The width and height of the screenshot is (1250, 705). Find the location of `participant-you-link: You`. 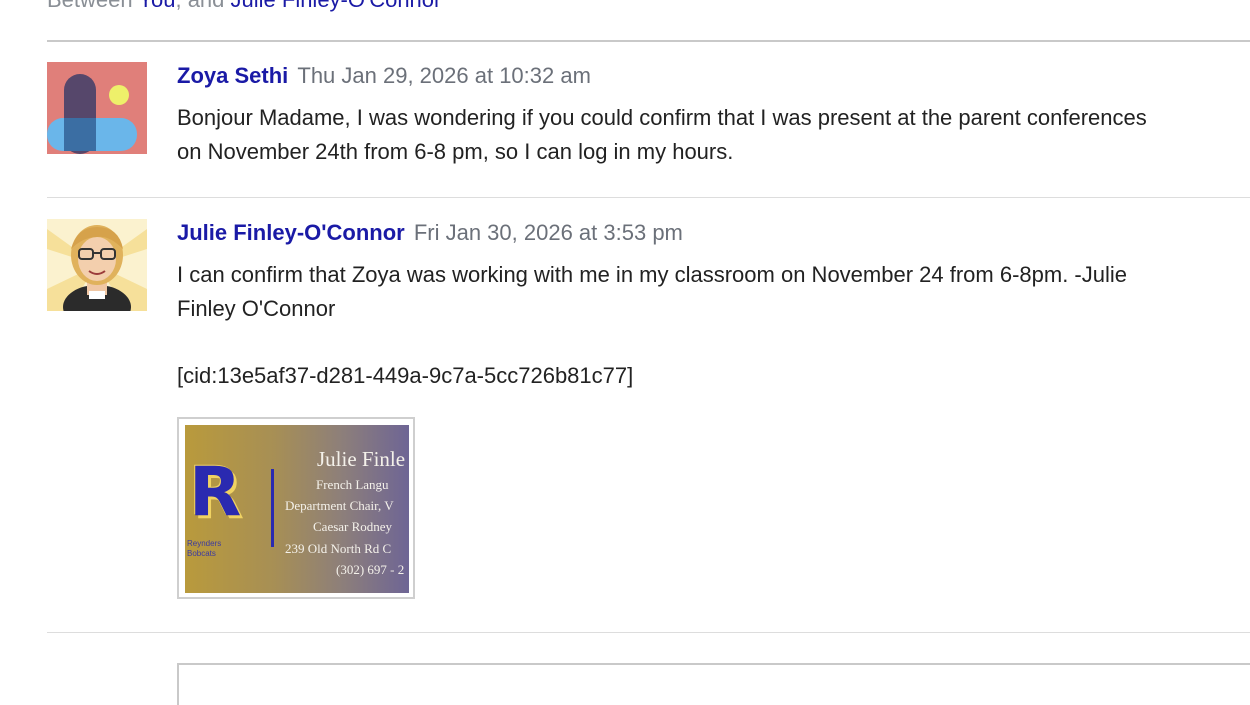

participant-you-link: You is located at coordinates (156, 6).